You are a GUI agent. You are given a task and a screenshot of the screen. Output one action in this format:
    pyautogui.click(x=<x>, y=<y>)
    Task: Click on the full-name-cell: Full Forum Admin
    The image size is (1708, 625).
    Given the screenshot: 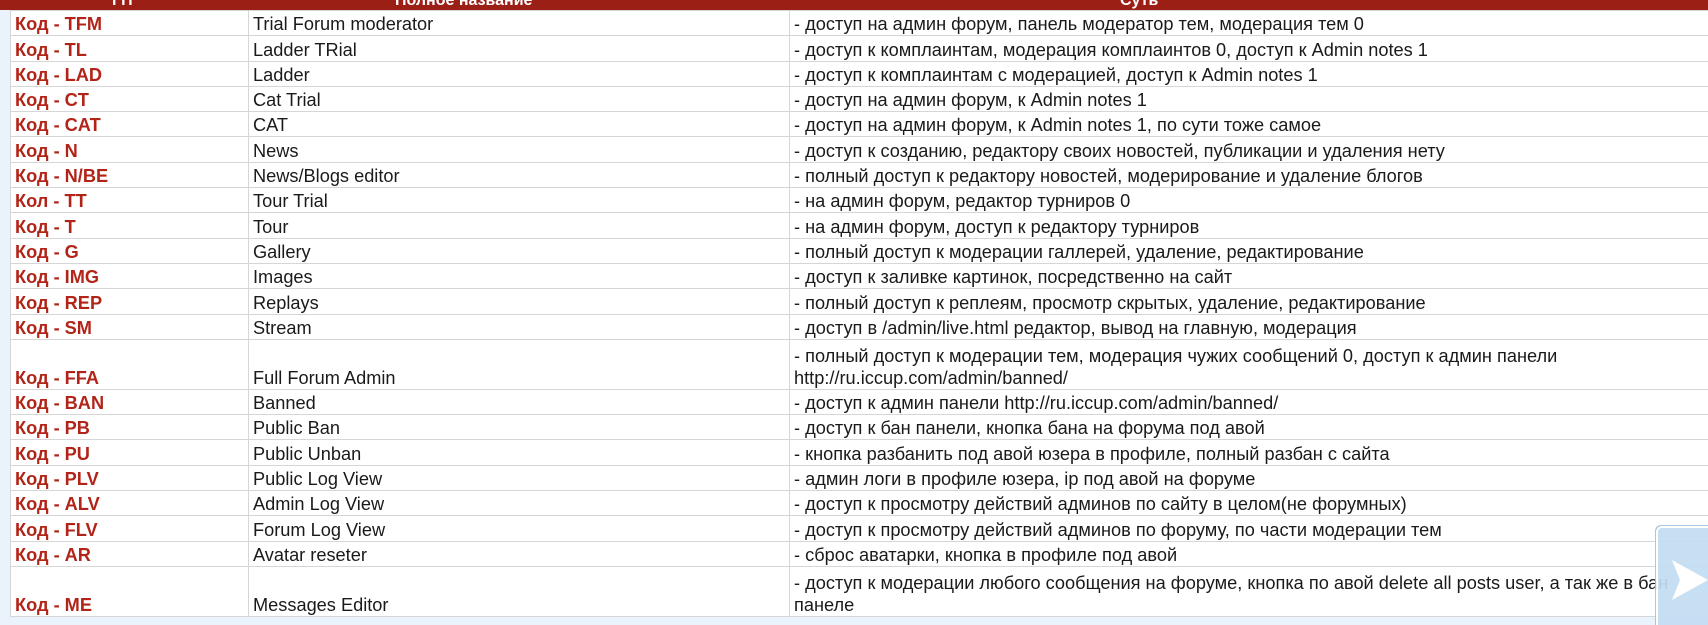 What is the action you would take?
    pyautogui.click(x=519, y=364)
    